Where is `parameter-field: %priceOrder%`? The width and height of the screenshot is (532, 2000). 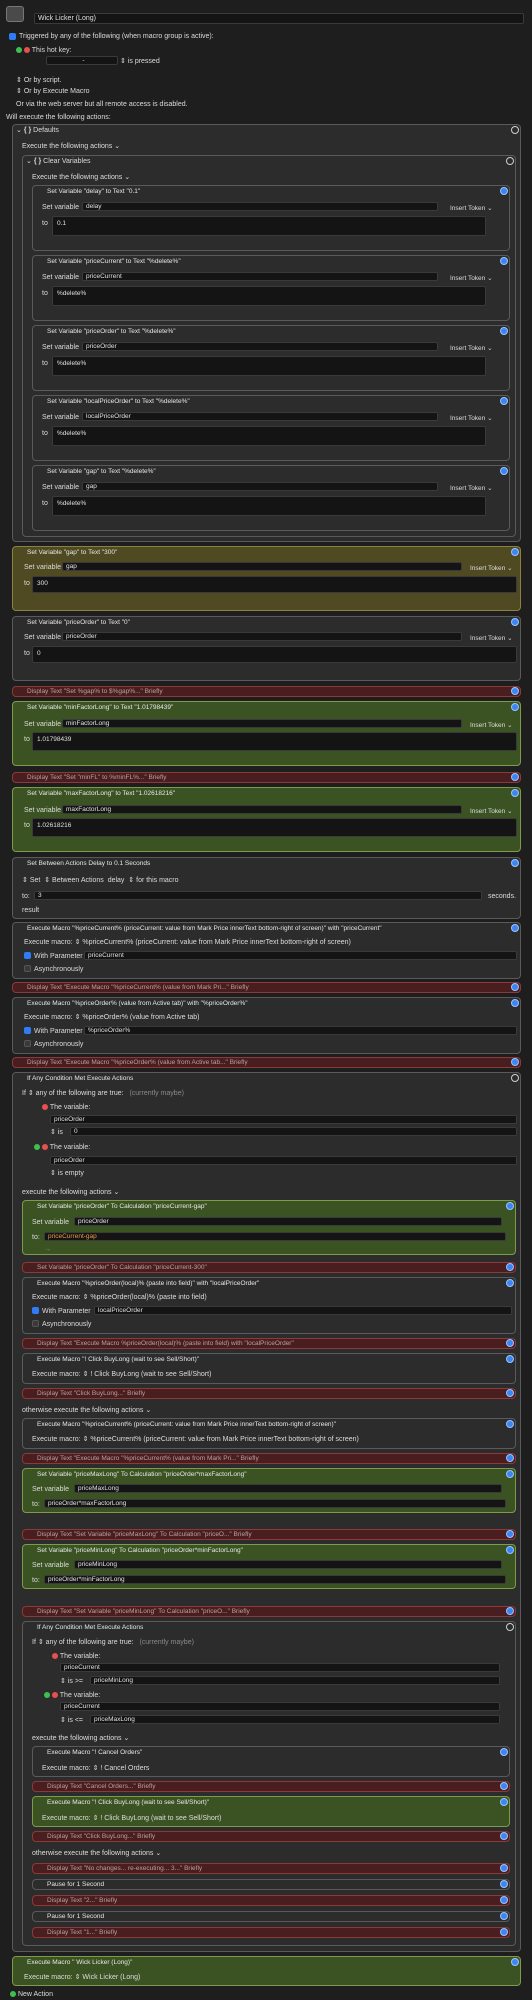
parameter-field: %priceOrder% is located at coordinates (300, 1030).